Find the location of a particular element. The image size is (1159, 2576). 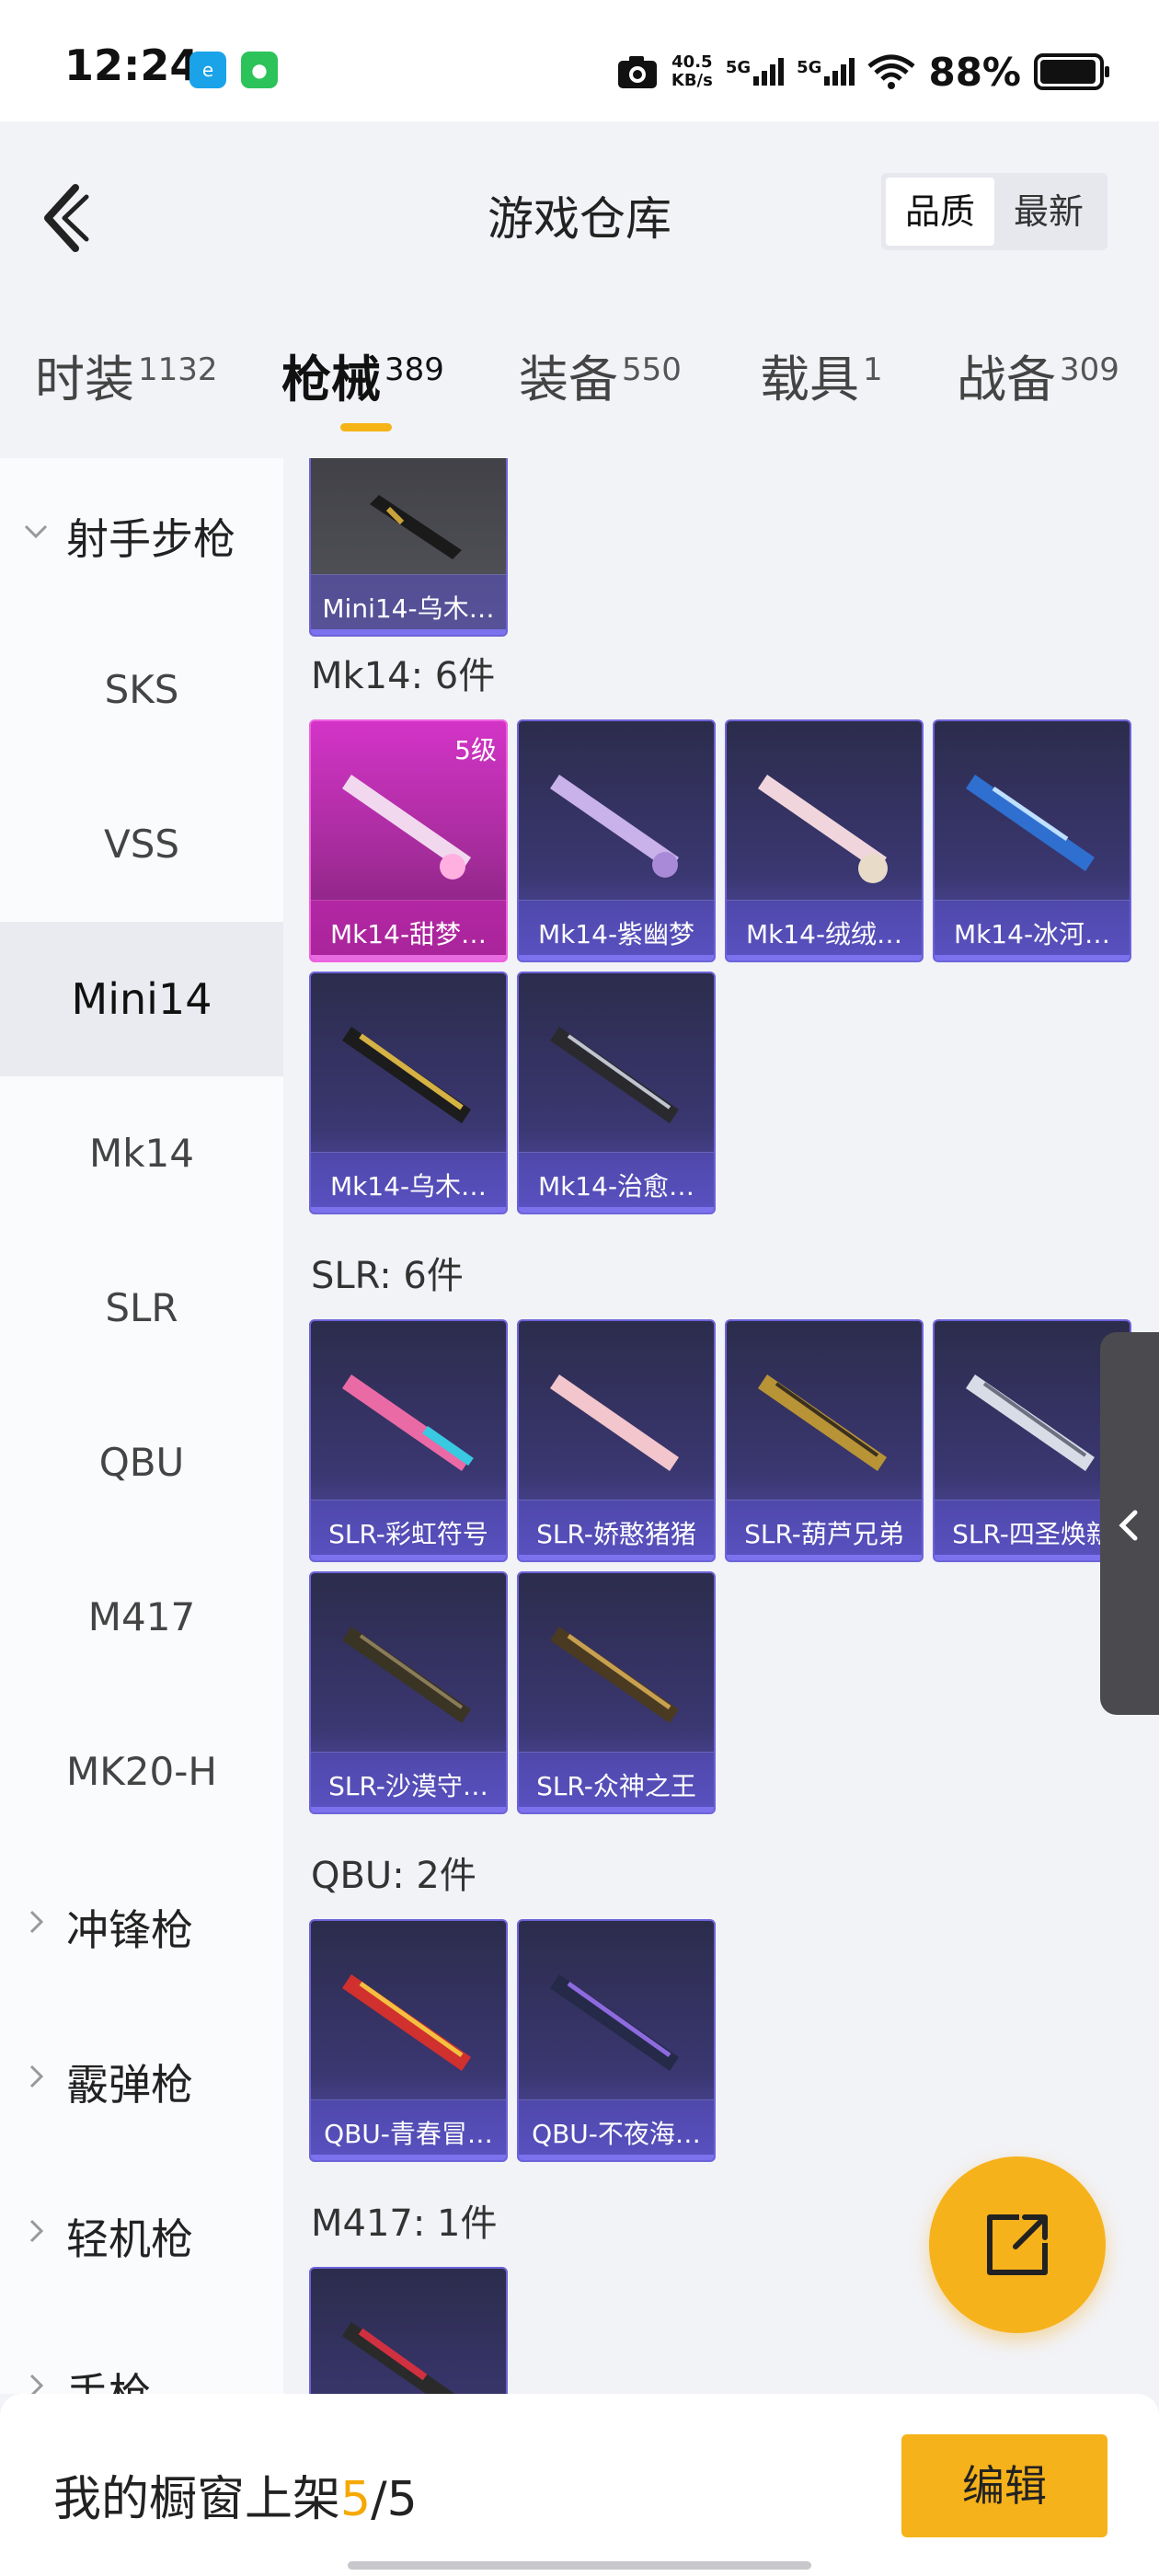

shelf-status: 我的橱窗上架5/5 is located at coordinates (235, 2499).